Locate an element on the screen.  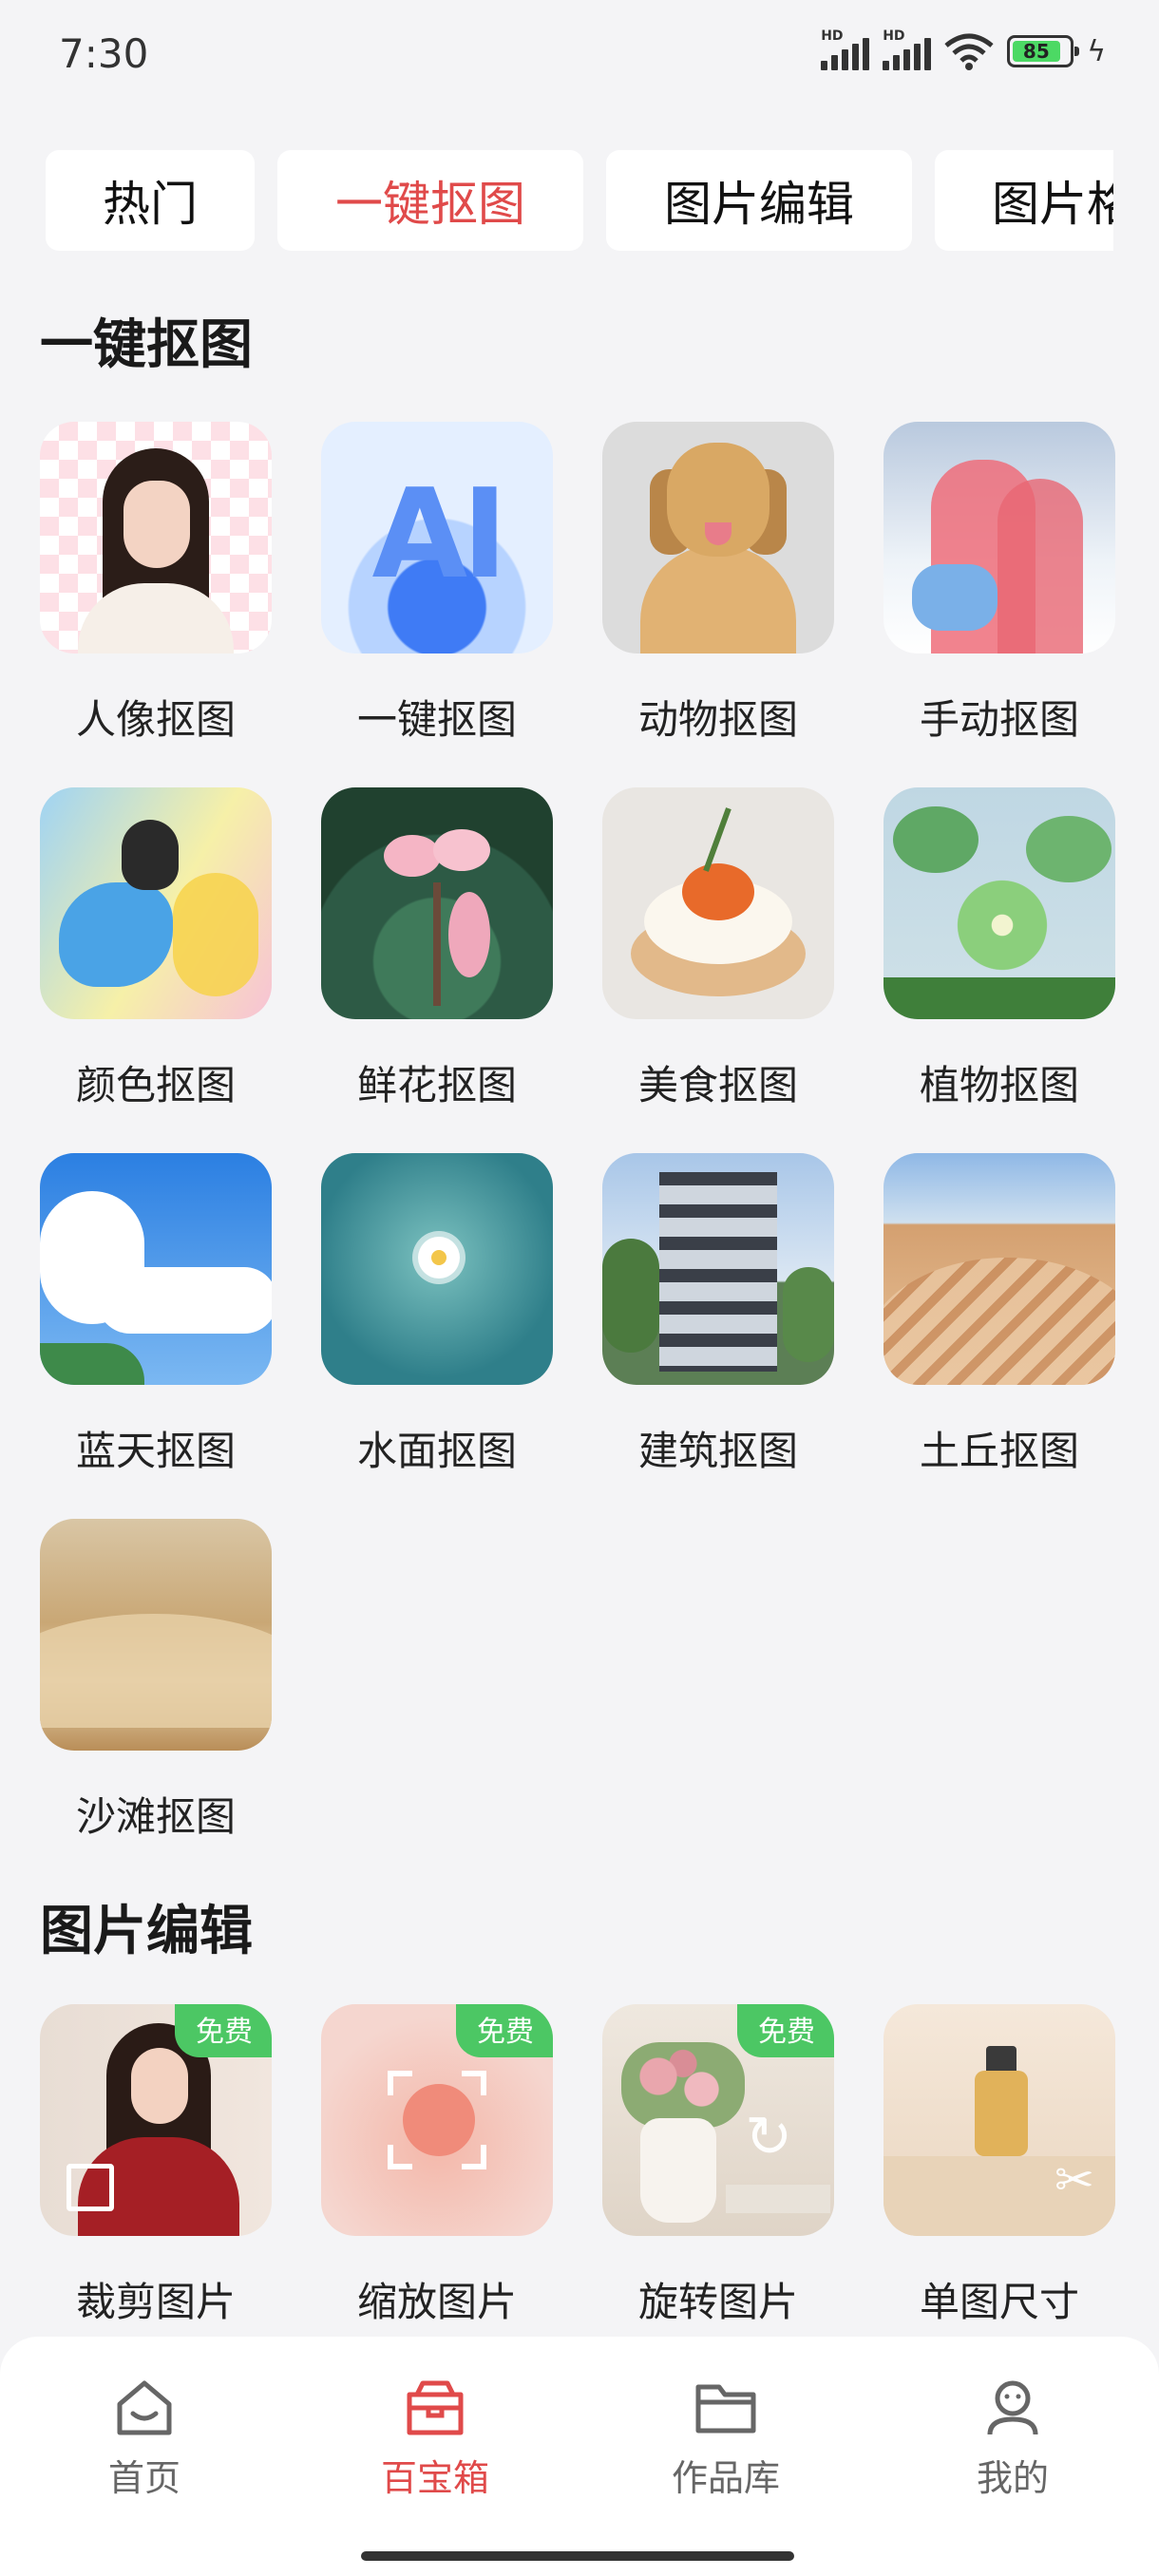
bottom-nav: 首页 百宝箱 作品库 我的 is located at coordinates (579, 2456).